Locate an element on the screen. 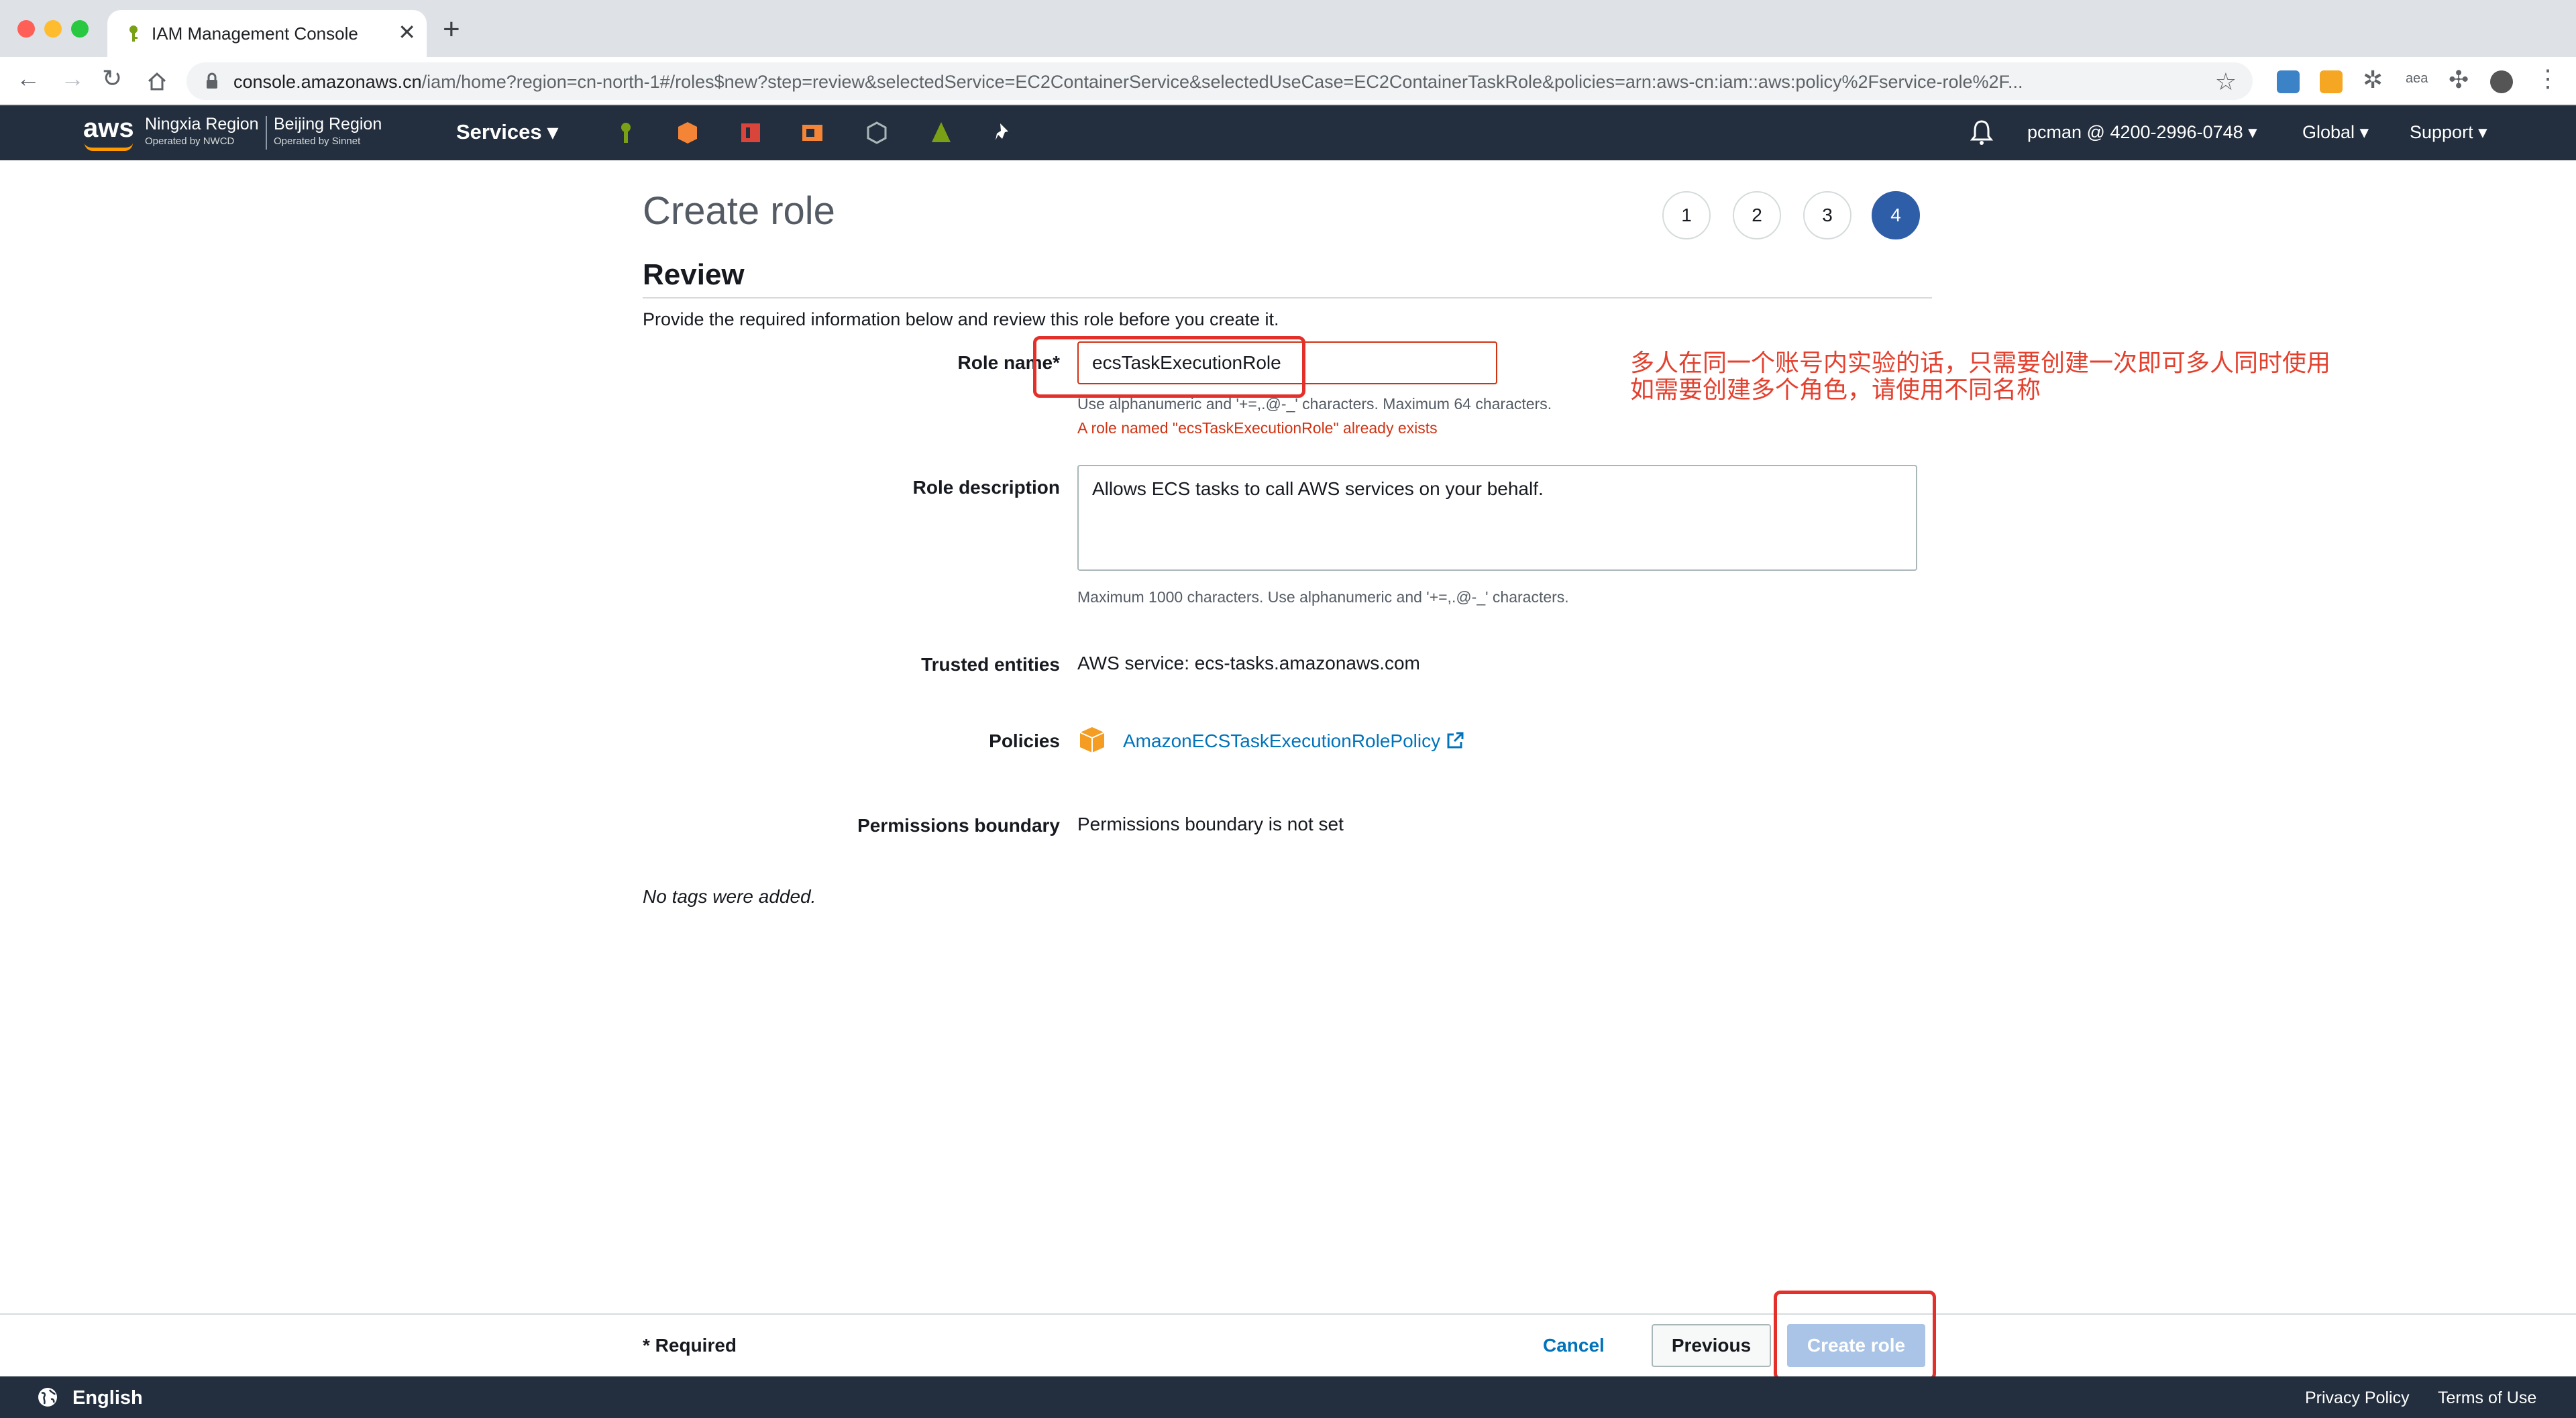 The image size is (2576, 1418). role-name-highlight-box is located at coordinates (1169, 367).